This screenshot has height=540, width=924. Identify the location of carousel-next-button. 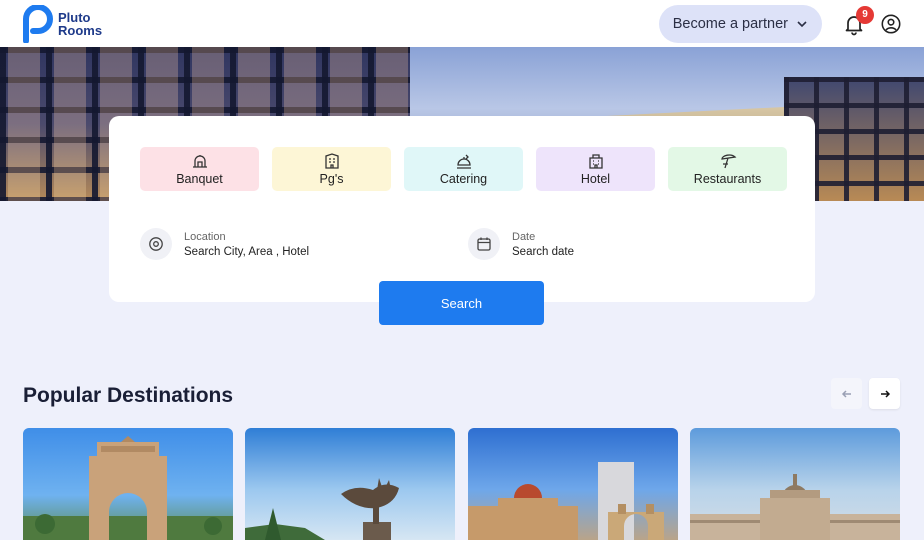
(884, 393).